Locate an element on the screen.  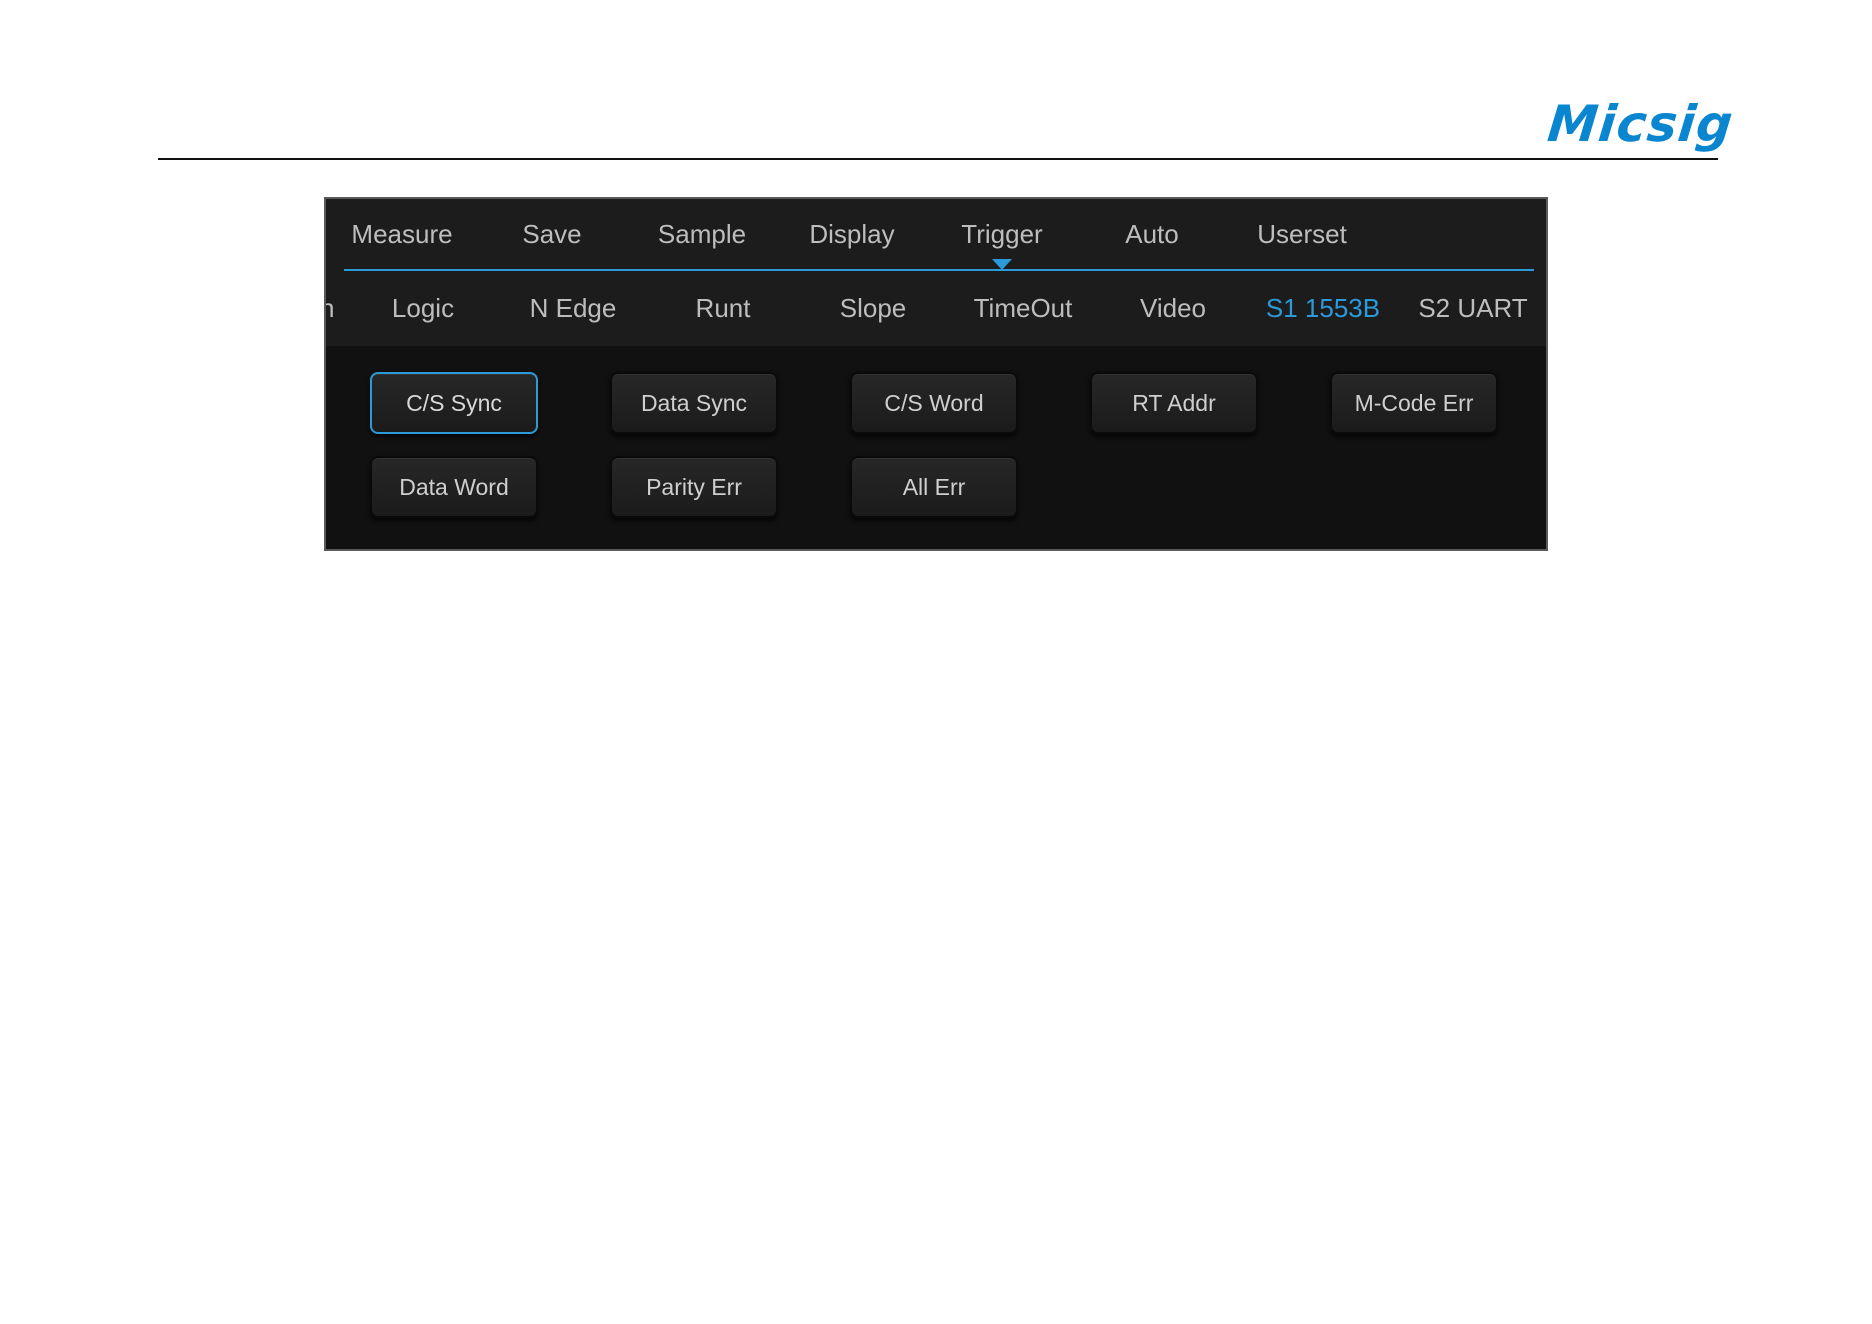
menu-measure: Measure is located at coordinates (401, 234).